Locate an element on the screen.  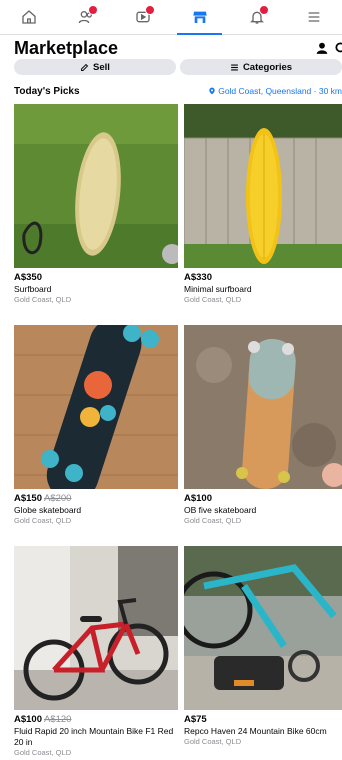
listing-photo-minimal-surfboard is located at coordinates (263, 186).